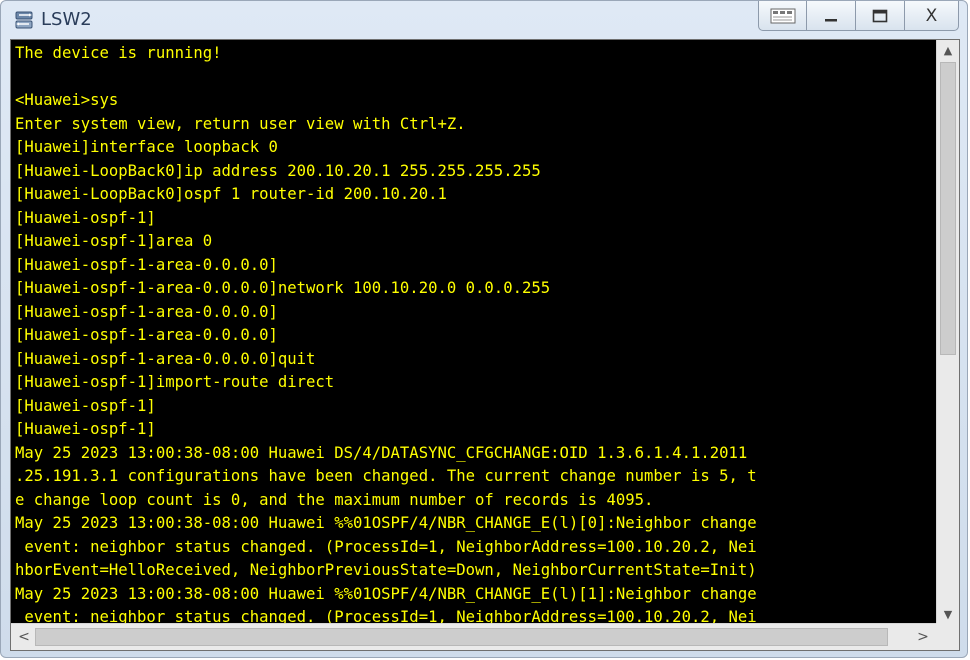 The image size is (970, 660). Describe the element at coordinates (66, 19) in the screenshot. I see `window-title: LSW2` at that location.